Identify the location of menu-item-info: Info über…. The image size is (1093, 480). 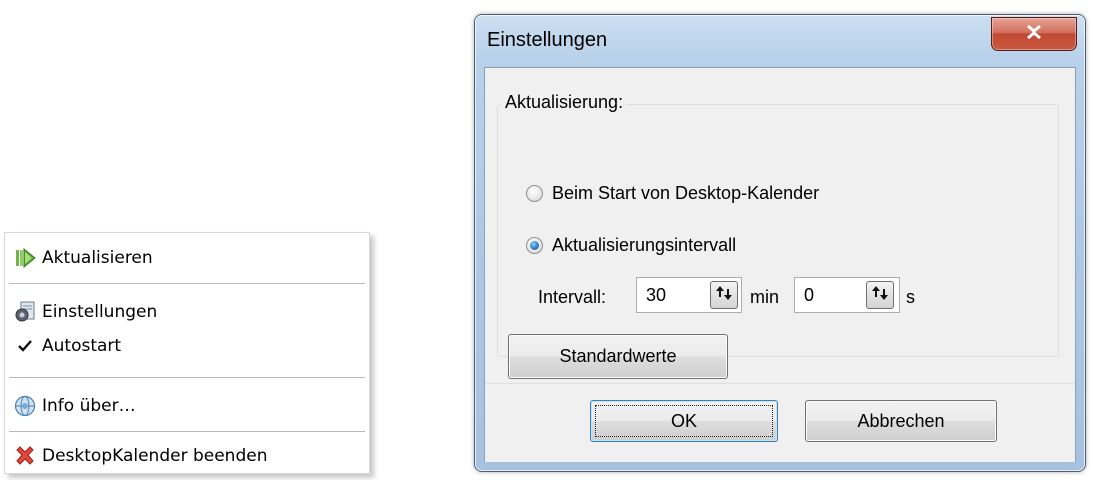
(187, 406).